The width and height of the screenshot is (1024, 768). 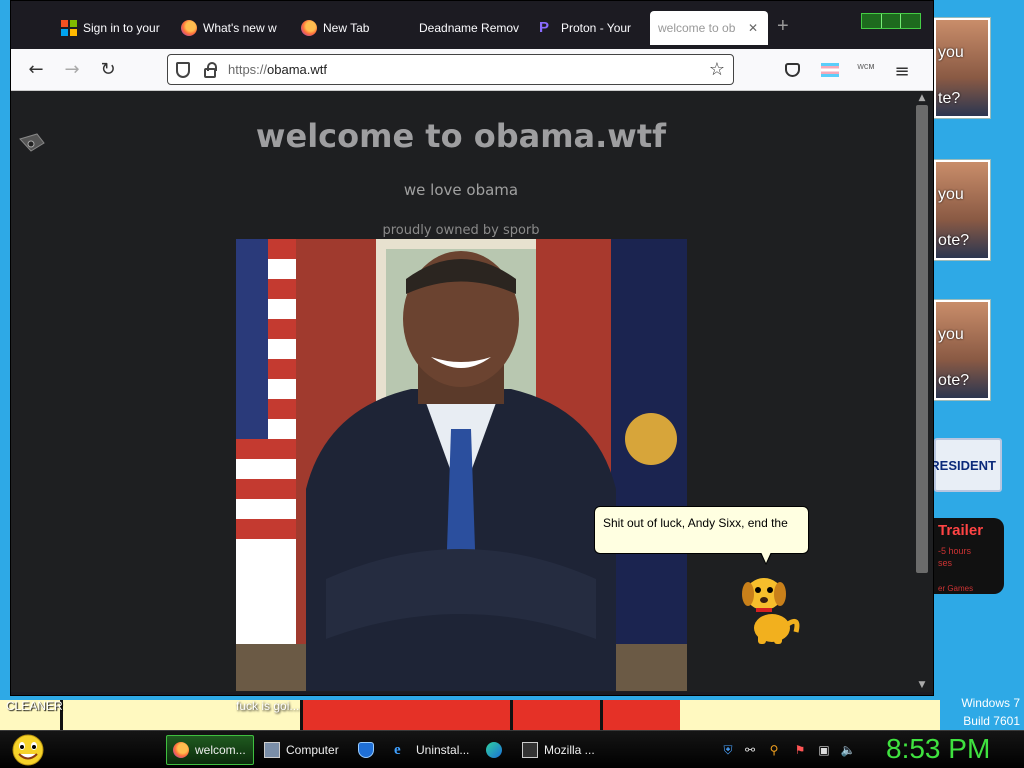 What do you see at coordinates (922, 98) in the screenshot?
I see `scroll-up-icon: ▲` at bounding box center [922, 98].